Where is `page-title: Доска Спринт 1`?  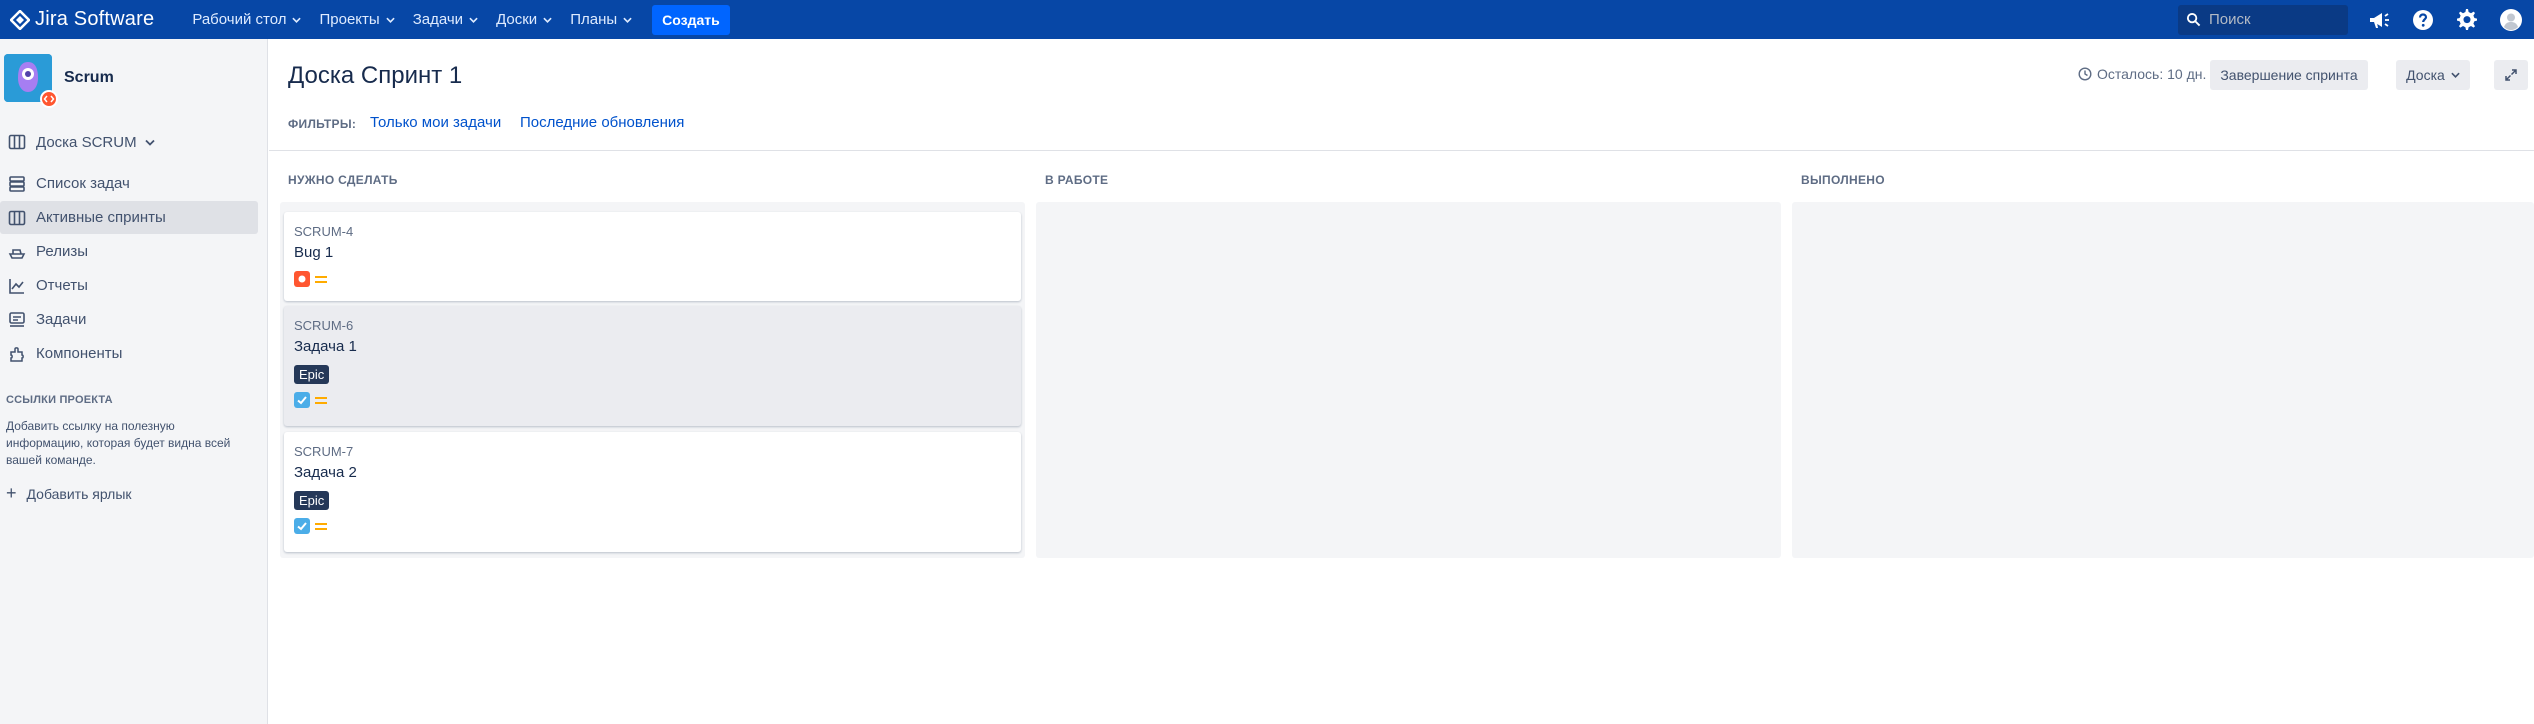 page-title: Доска Спринт 1 is located at coordinates (375, 75).